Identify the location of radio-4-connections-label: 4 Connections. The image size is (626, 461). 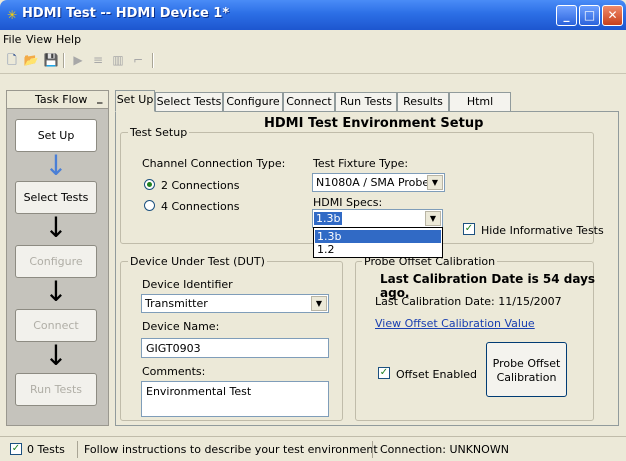
(200, 206).